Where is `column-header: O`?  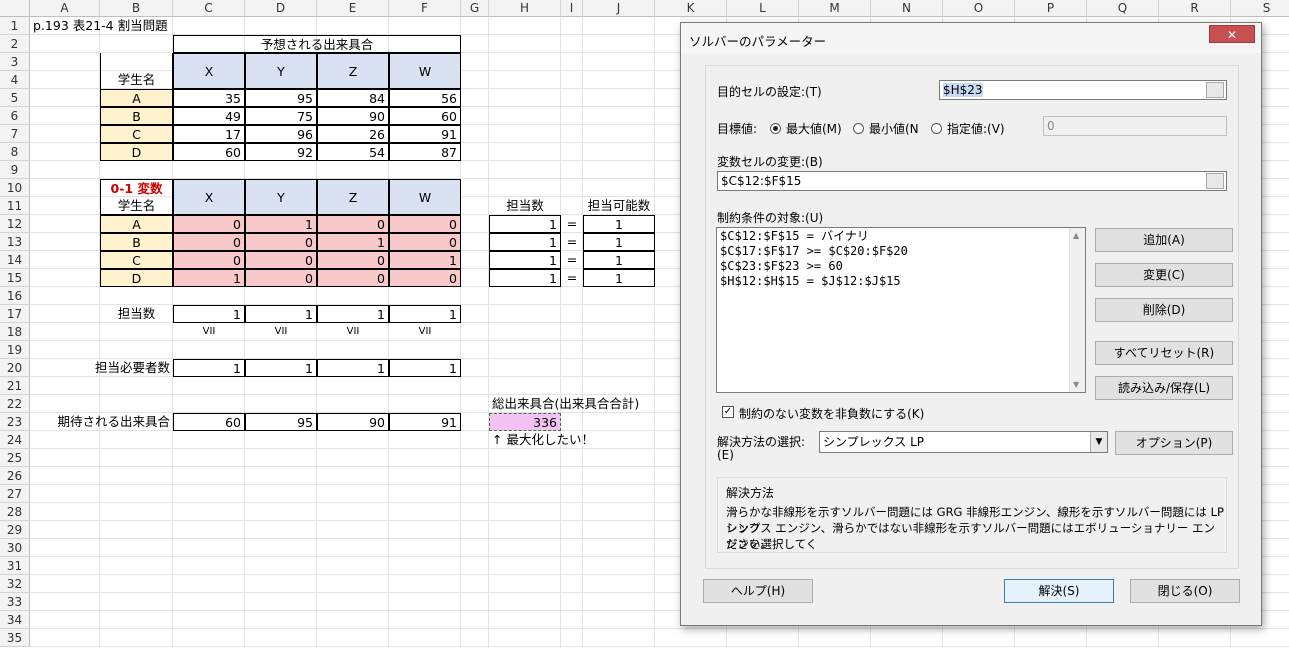
column-header: O is located at coordinates (979, 8).